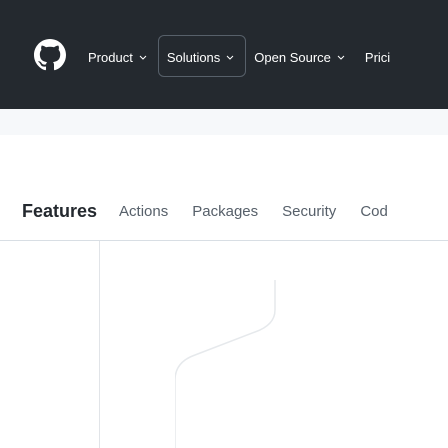  Describe the element at coordinates (225, 364) in the screenshot. I see `decorative-curve` at that location.